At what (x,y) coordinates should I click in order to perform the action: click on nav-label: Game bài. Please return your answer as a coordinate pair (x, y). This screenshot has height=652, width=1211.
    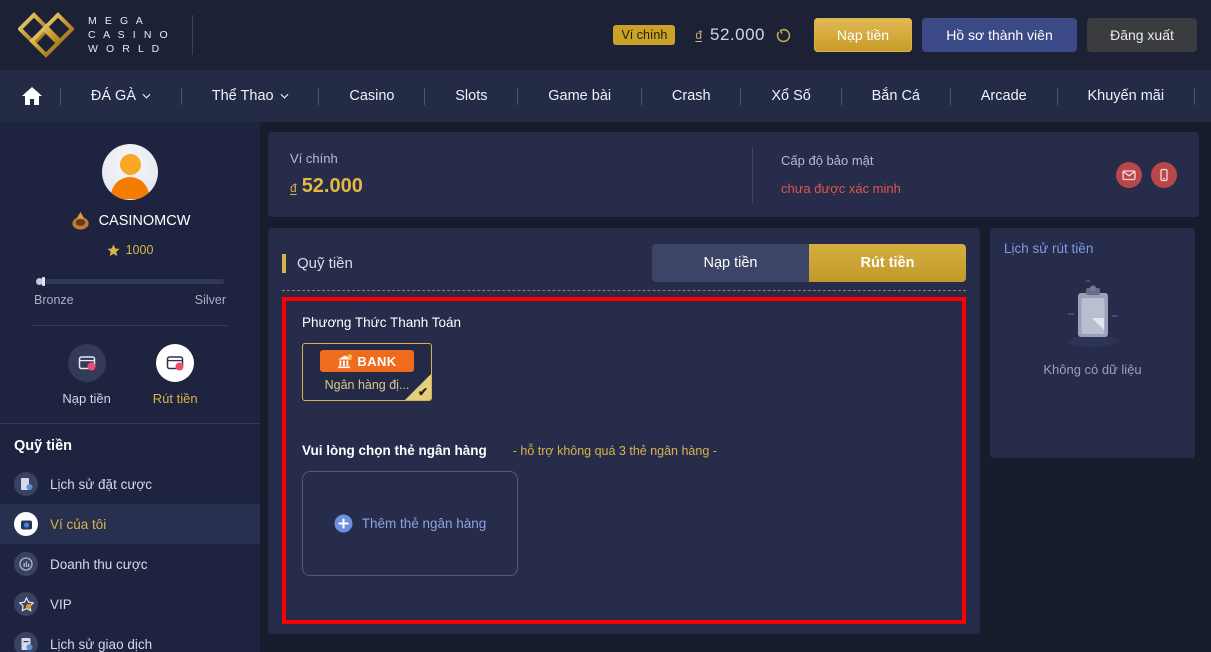
    Looking at the image, I should click on (580, 96).